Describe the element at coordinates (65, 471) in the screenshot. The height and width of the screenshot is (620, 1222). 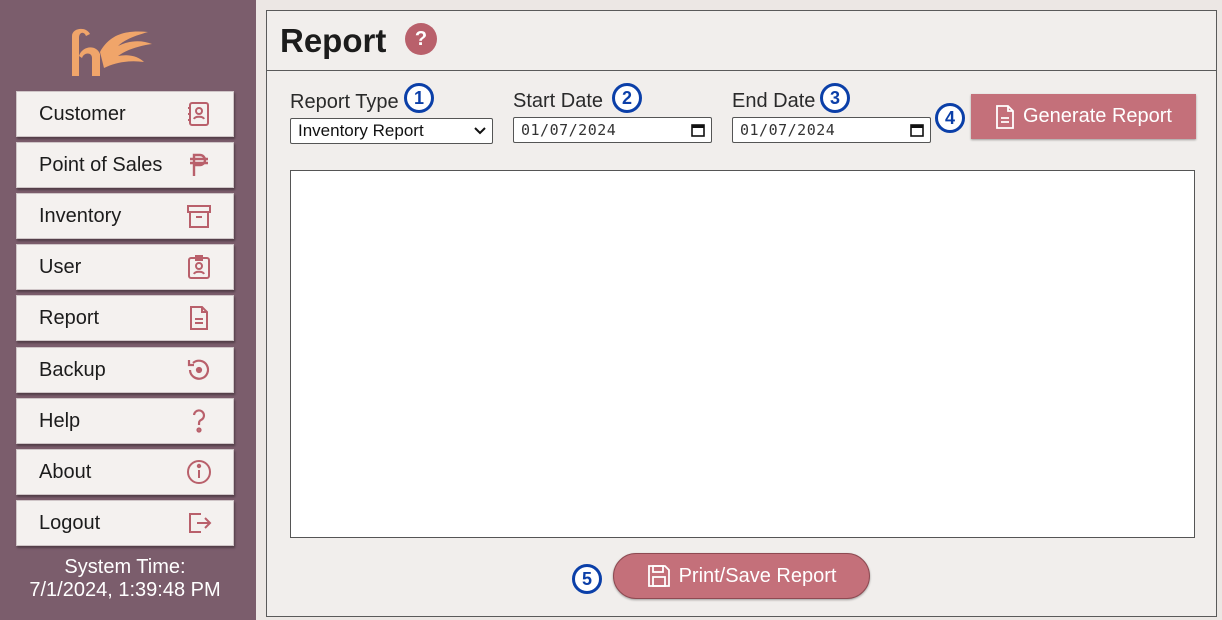
I see `sidebar-item-label: About` at that location.